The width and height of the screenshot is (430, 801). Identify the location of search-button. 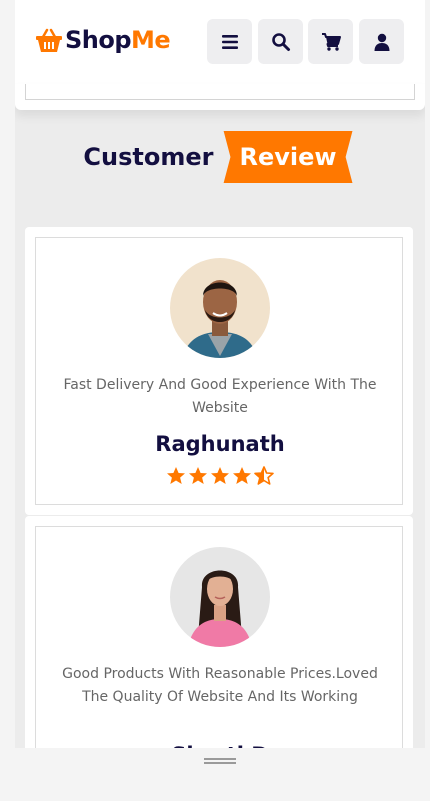
(280, 41).